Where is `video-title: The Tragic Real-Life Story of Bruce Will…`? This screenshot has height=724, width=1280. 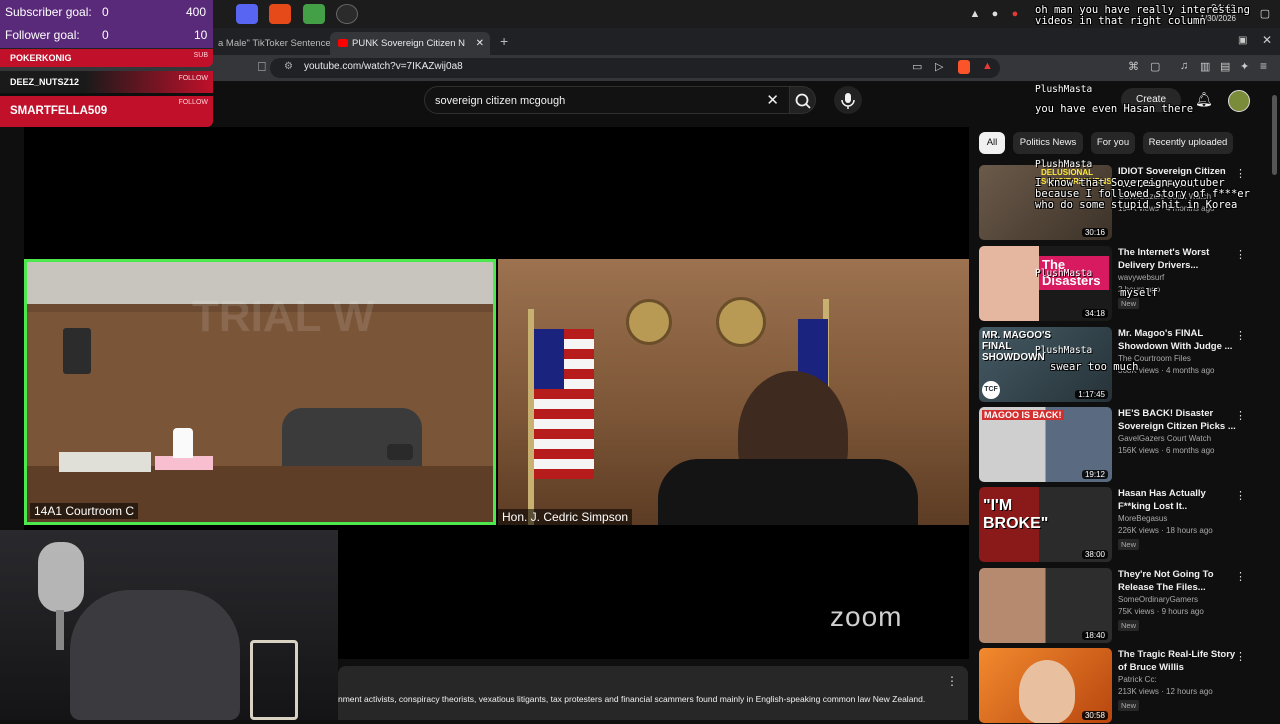
video-title: The Tragic Real-Life Story of Bruce Will… is located at coordinates (1178, 661).